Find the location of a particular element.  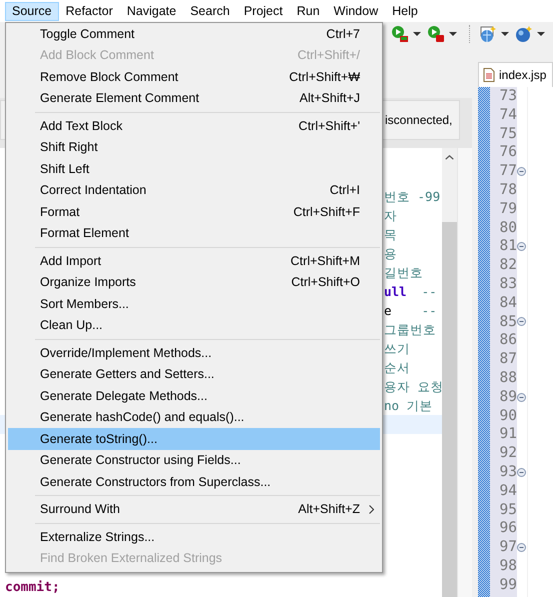

menu-item: Organize Imports Ctrl+Shift+O is located at coordinates (194, 282).